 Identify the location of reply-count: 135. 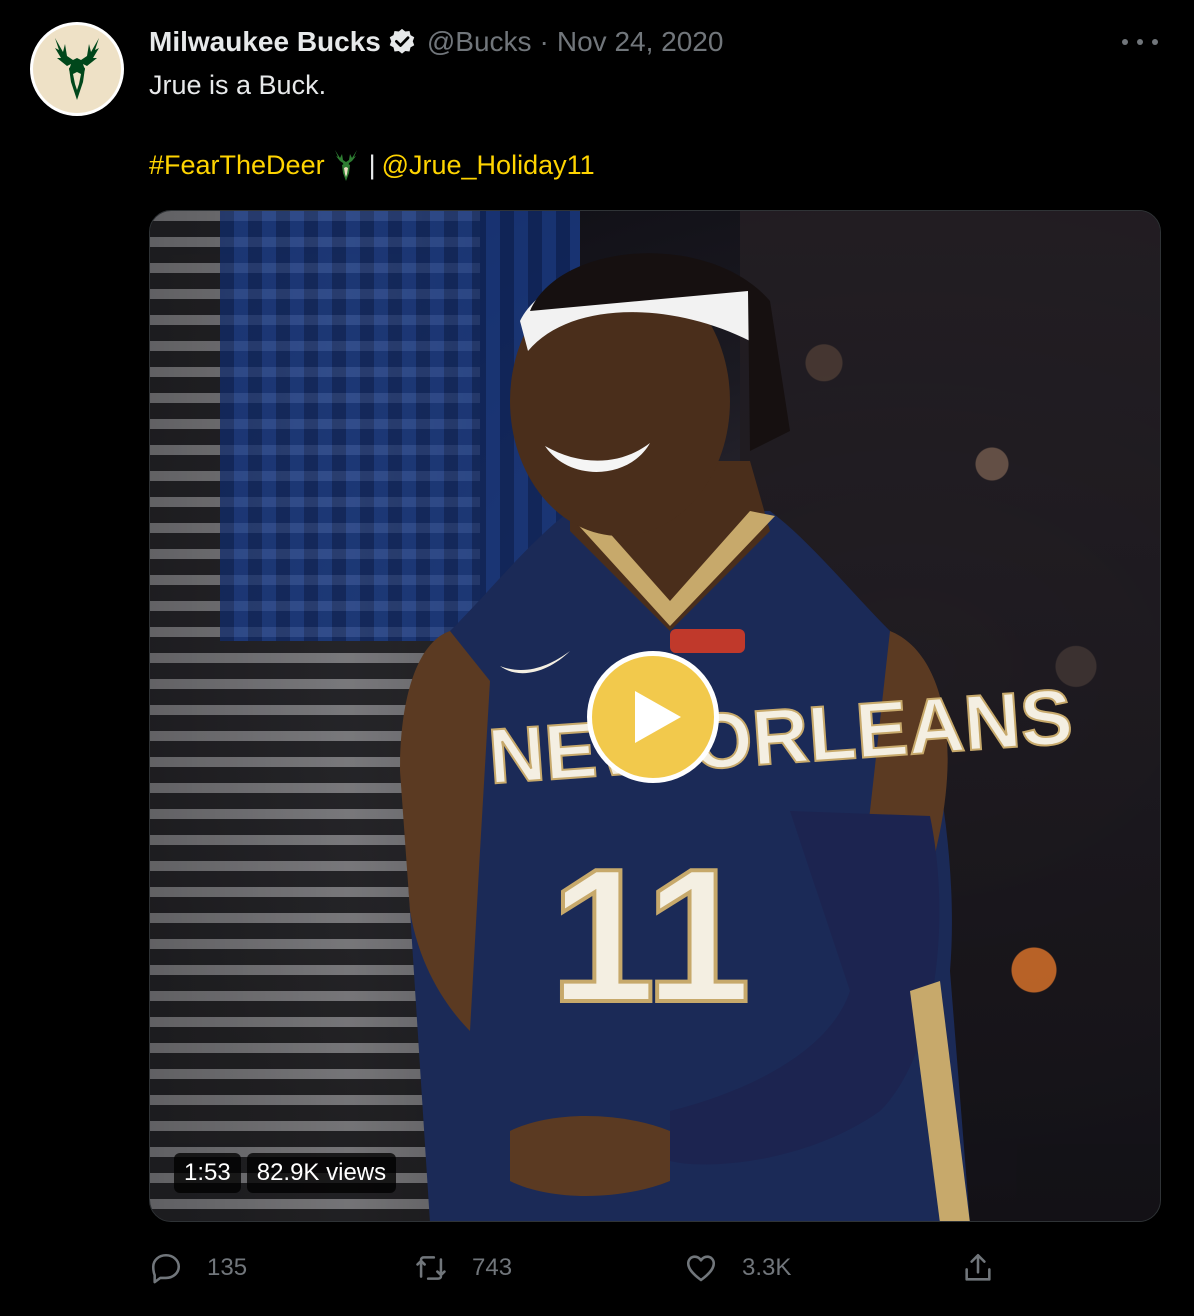
(227, 1267).